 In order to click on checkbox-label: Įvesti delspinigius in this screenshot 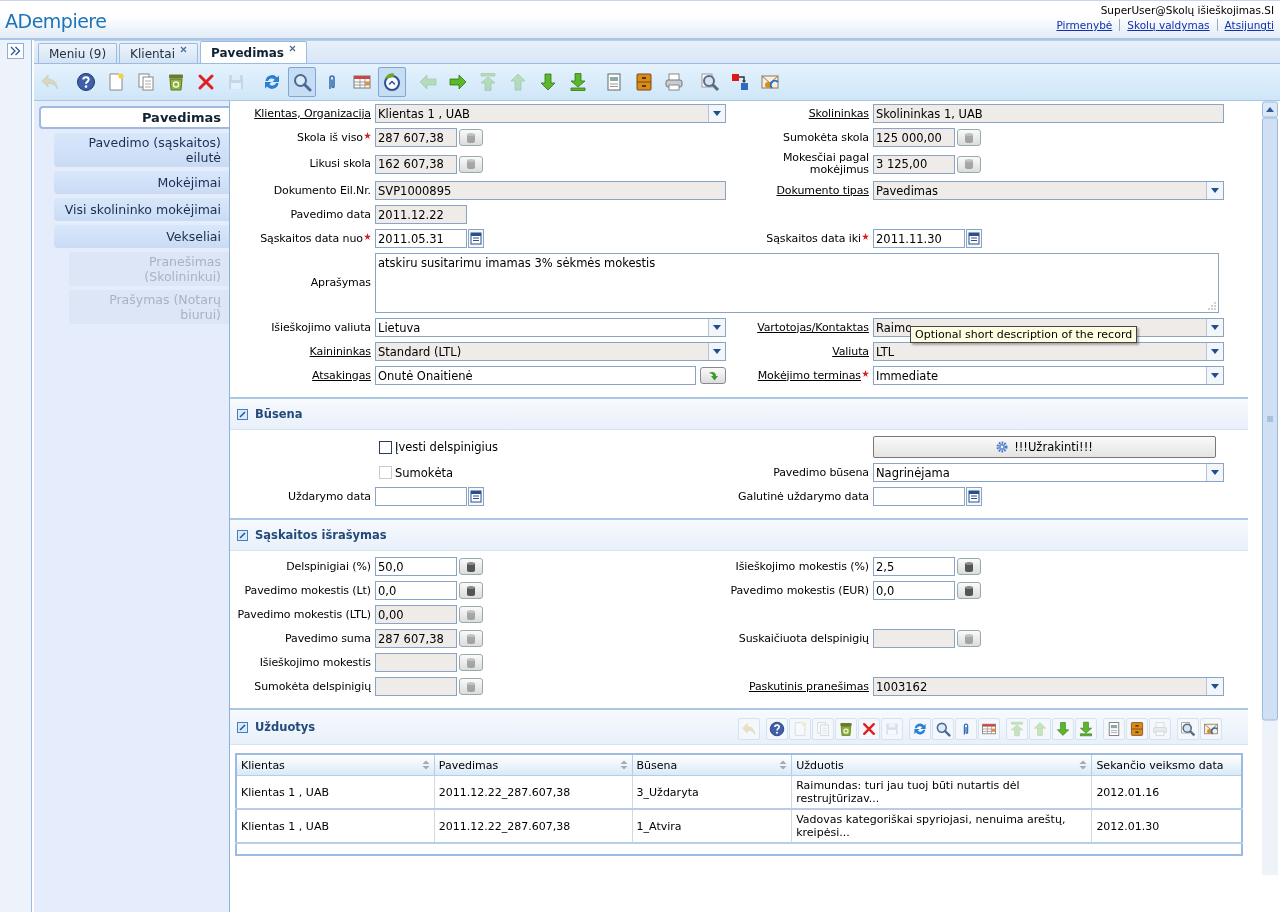, I will do `click(446, 447)`.